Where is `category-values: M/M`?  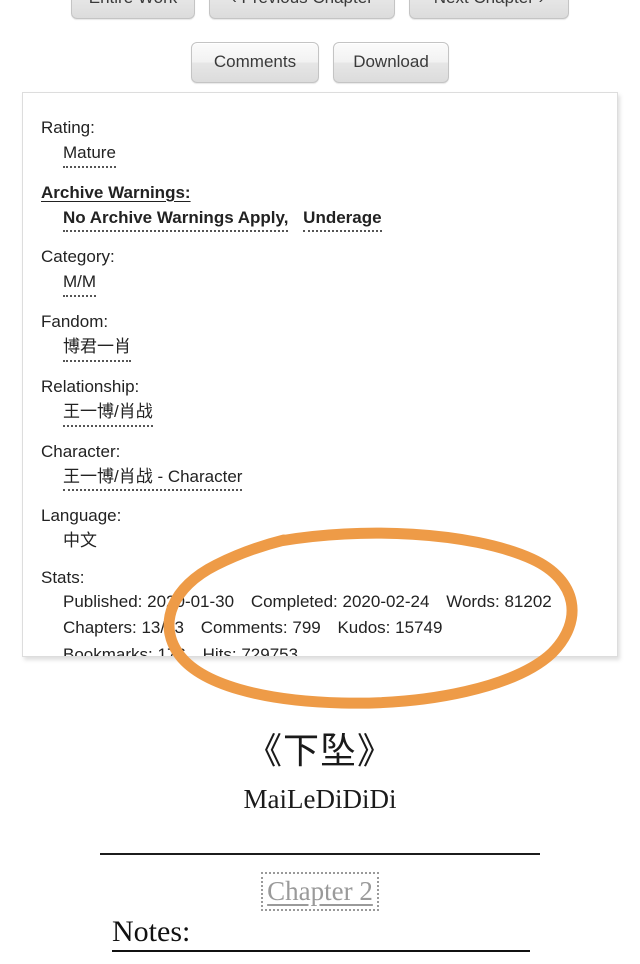 category-values: M/M is located at coordinates (320, 284).